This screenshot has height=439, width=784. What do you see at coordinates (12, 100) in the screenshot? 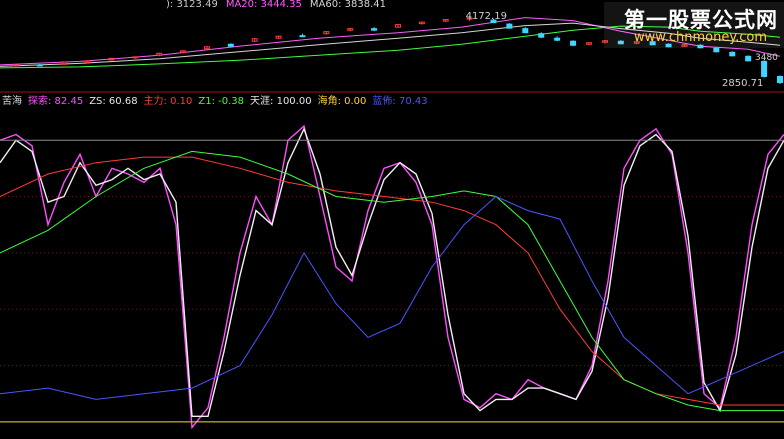
I see `indicator-legend-item: 苦海` at bounding box center [12, 100].